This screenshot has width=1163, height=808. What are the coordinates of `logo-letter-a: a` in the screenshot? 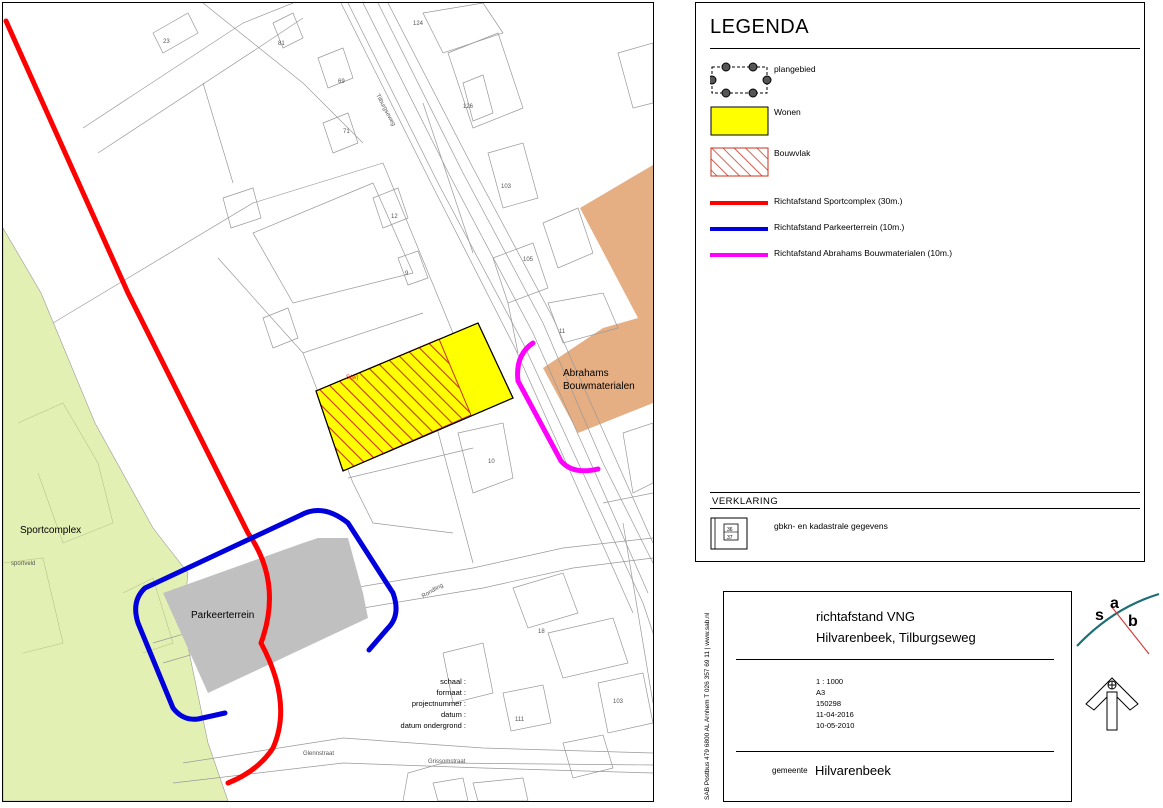 It's located at (1114, 603).